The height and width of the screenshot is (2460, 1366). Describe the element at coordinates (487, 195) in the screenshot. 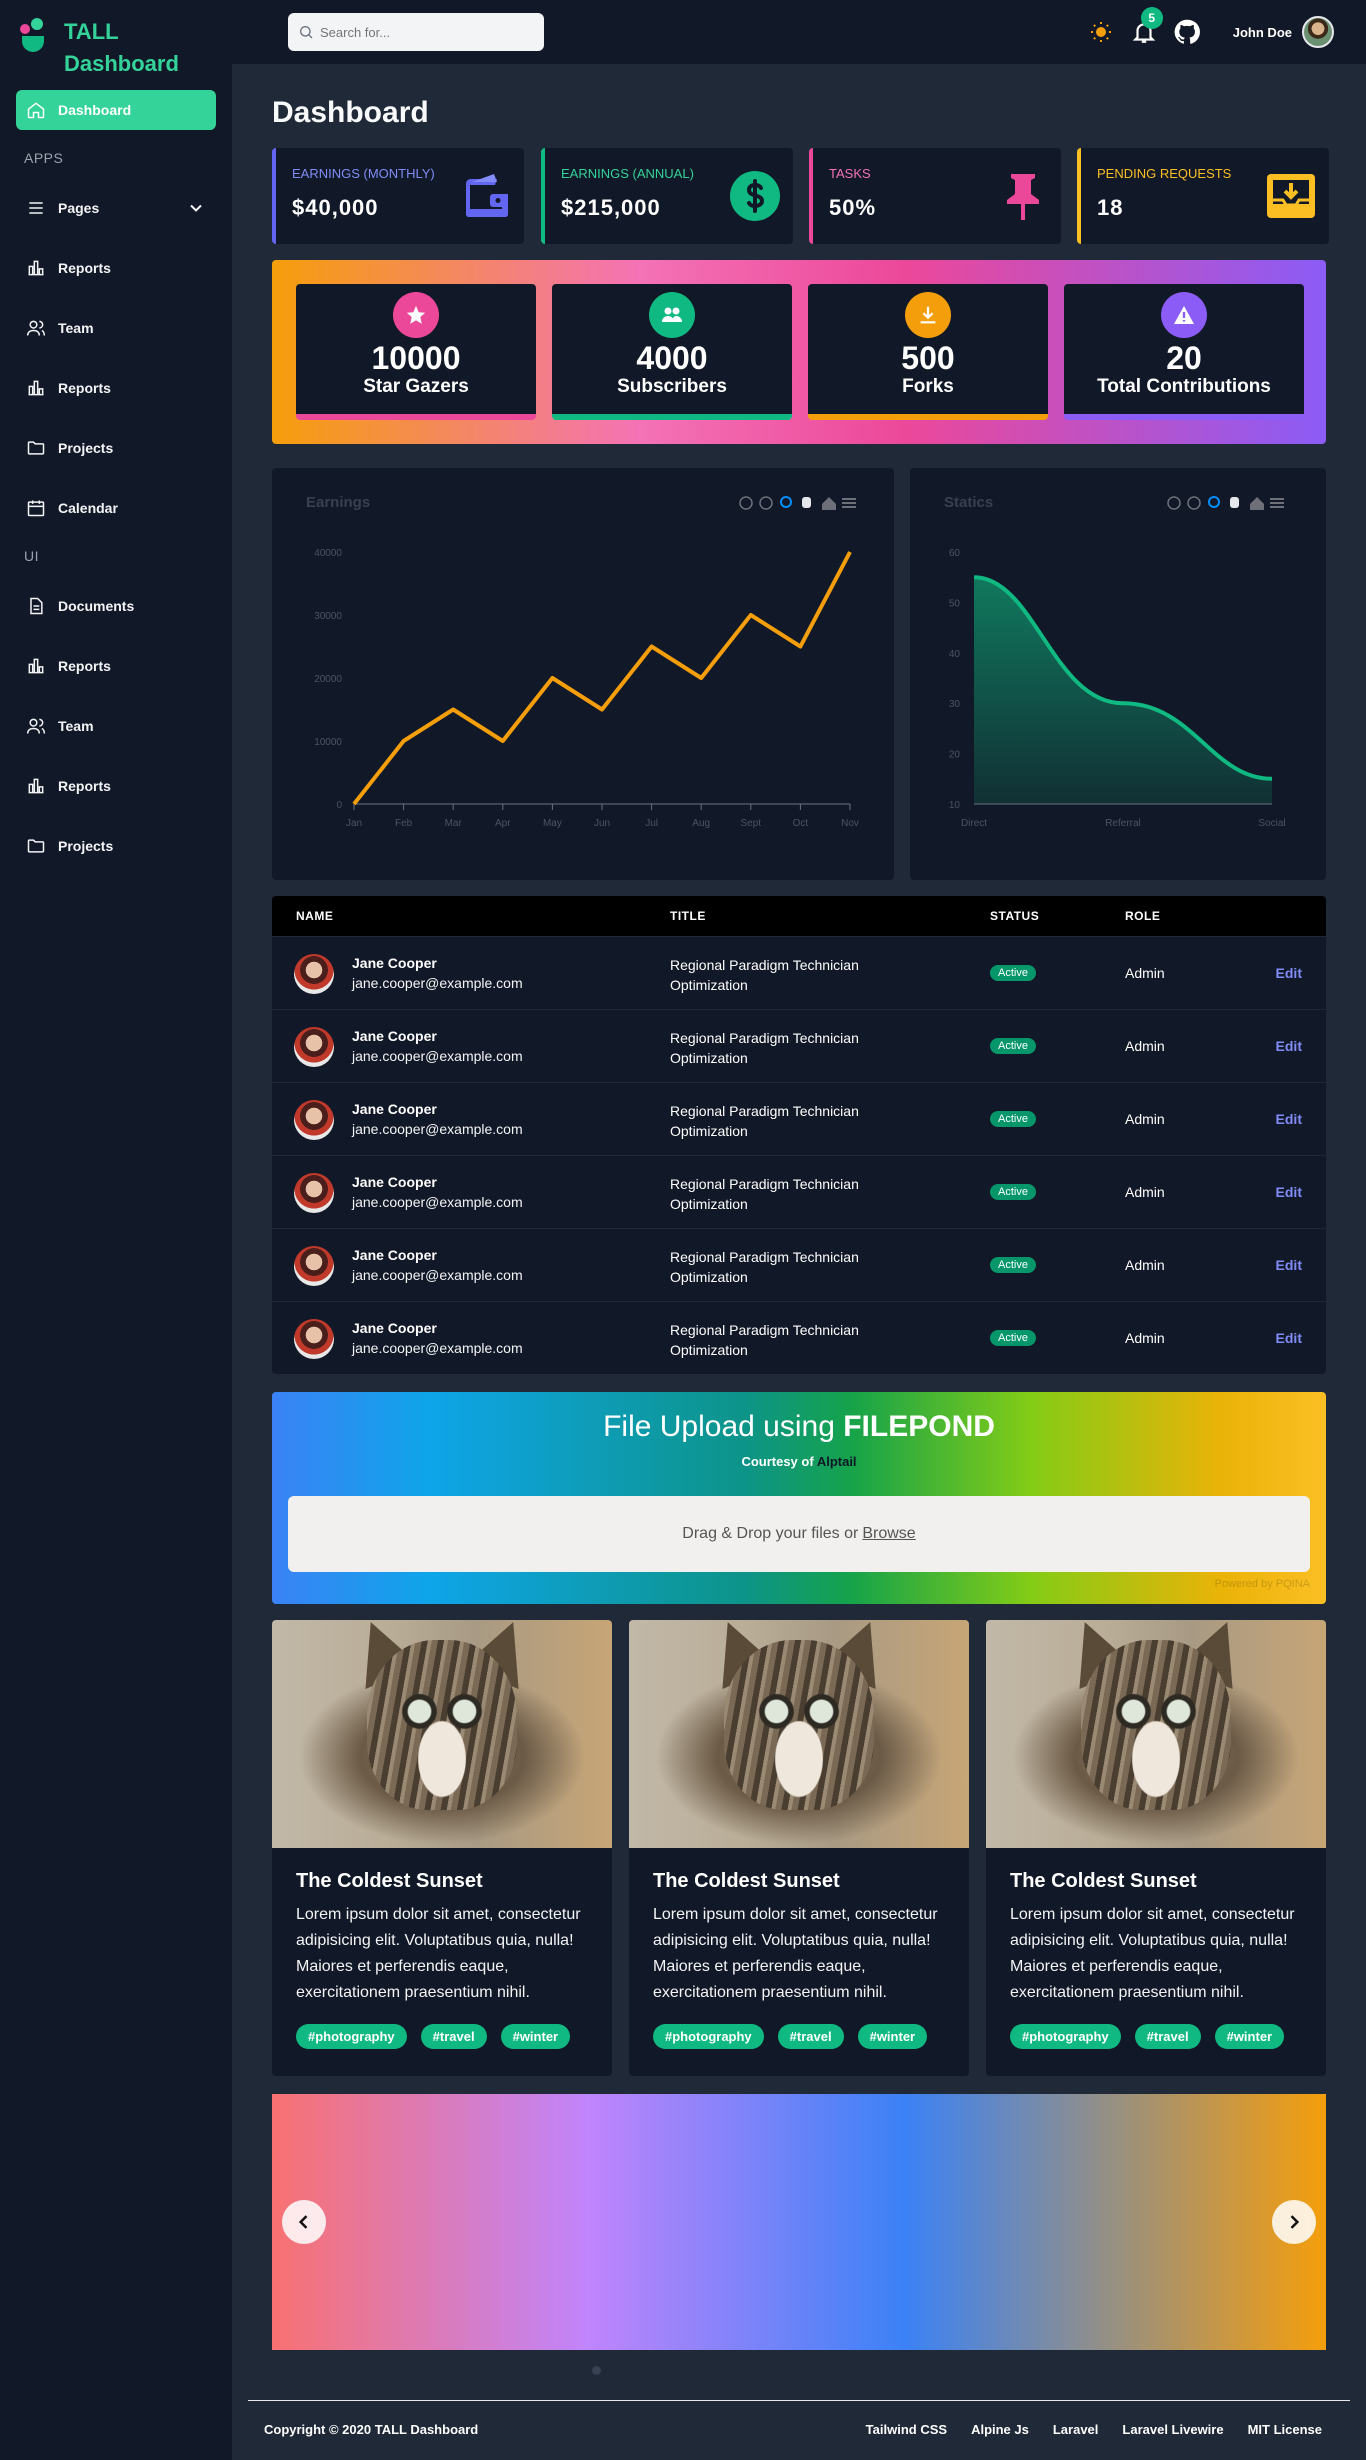

I see `wallet-icon` at that location.